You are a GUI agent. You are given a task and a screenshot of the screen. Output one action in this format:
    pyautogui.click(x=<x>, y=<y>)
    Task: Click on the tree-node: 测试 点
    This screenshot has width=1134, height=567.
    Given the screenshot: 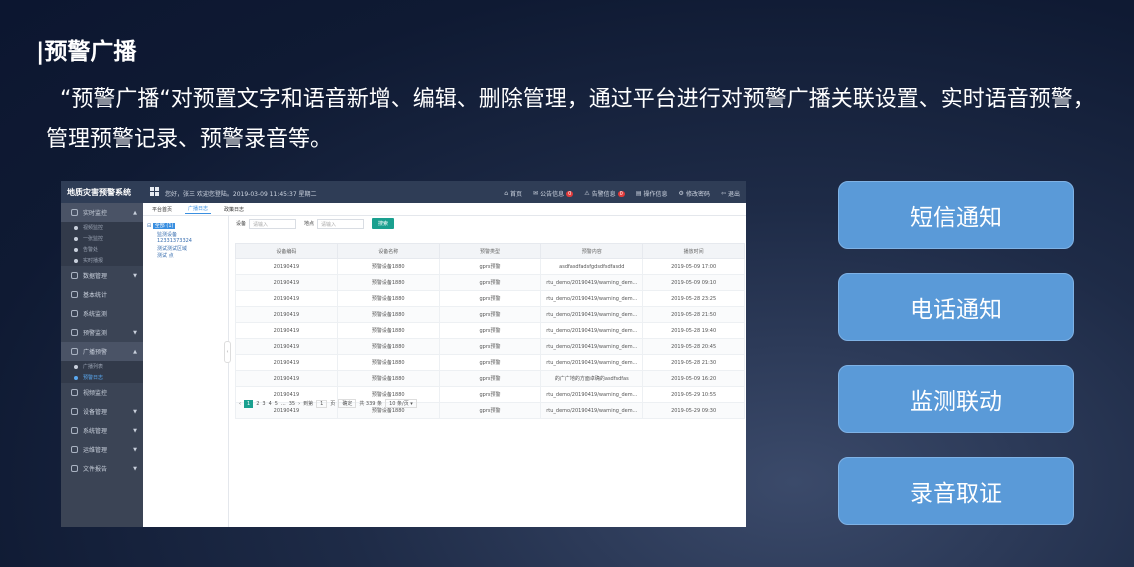 What is the action you would take?
    pyautogui.click(x=165, y=255)
    